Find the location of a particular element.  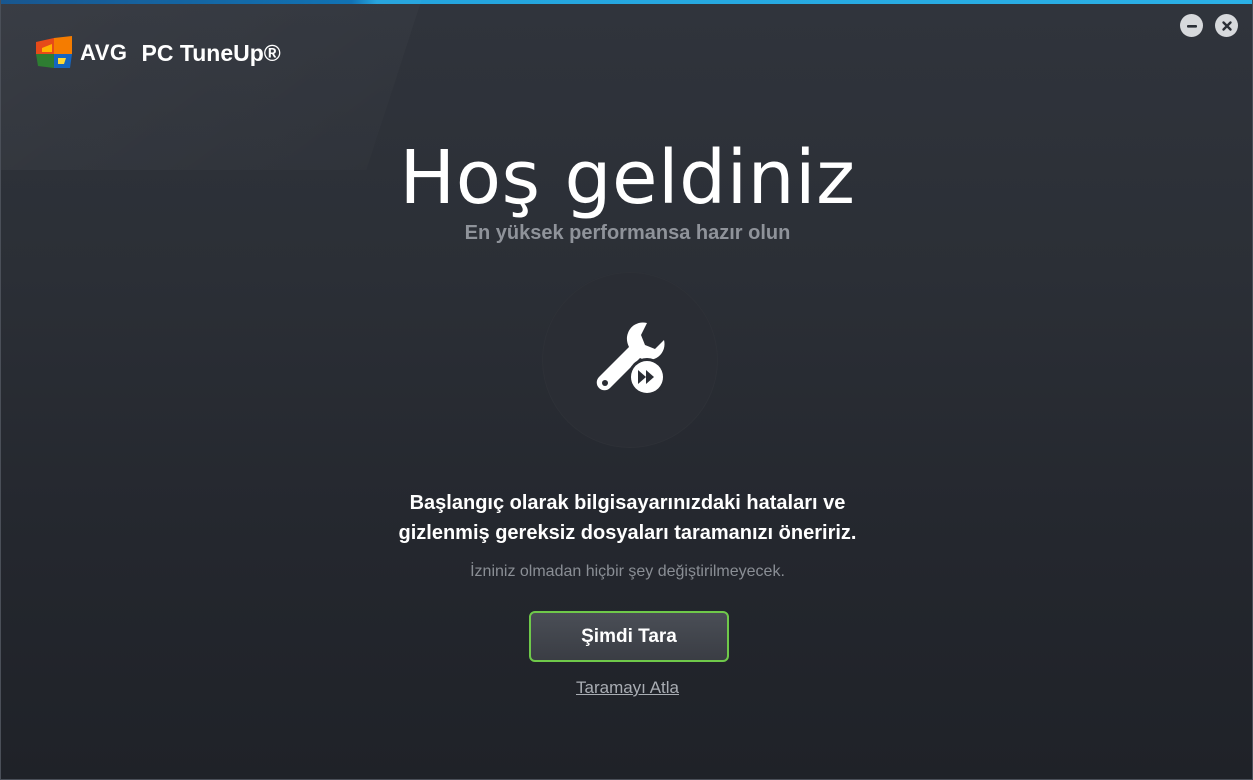

scan-now-button: Şimdi Tara is located at coordinates (629, 636).